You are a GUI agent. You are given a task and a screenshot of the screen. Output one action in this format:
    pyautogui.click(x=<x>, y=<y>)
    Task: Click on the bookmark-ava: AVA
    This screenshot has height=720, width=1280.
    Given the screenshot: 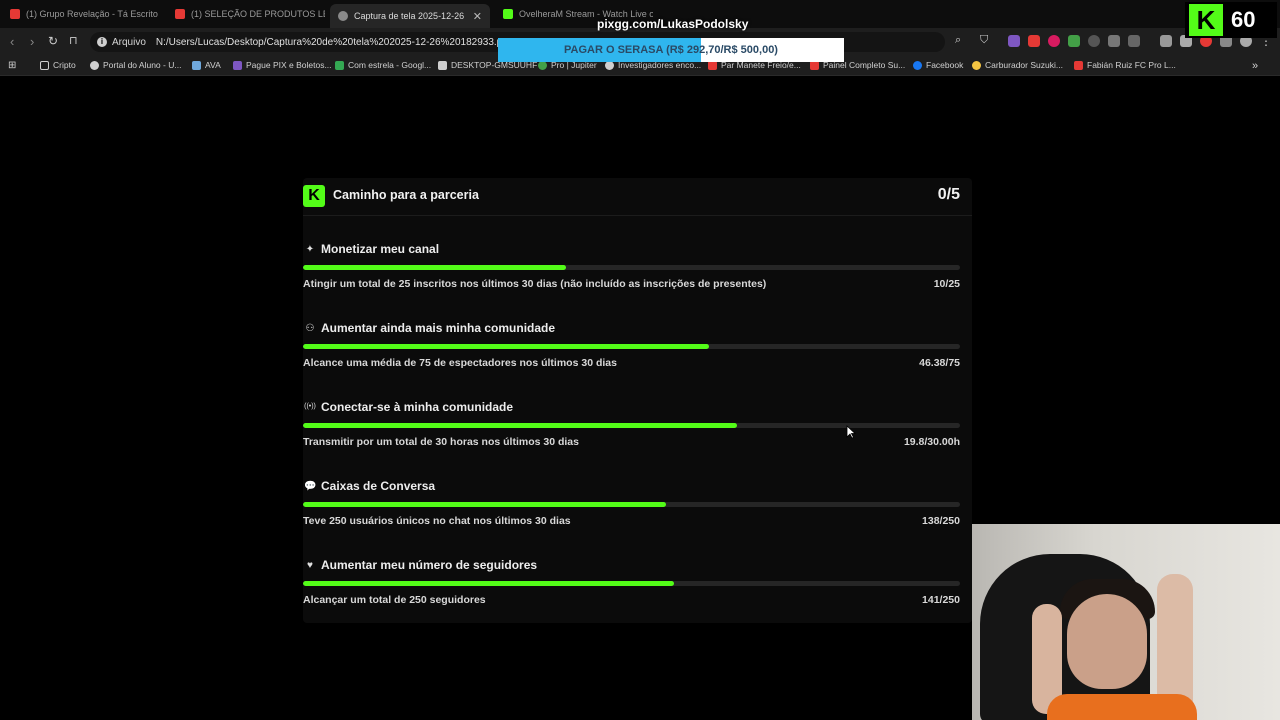 What is the action you would take?
    pyautogui.click(x=206, y=65)
    